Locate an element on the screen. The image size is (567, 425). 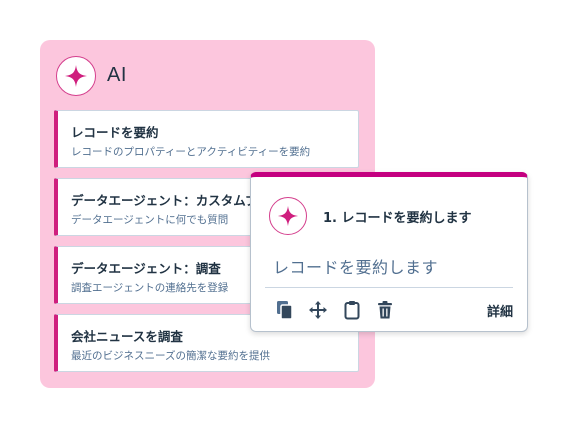
action-card-description: データエージェントに何でも質問 is located at coordinates (150, 220).